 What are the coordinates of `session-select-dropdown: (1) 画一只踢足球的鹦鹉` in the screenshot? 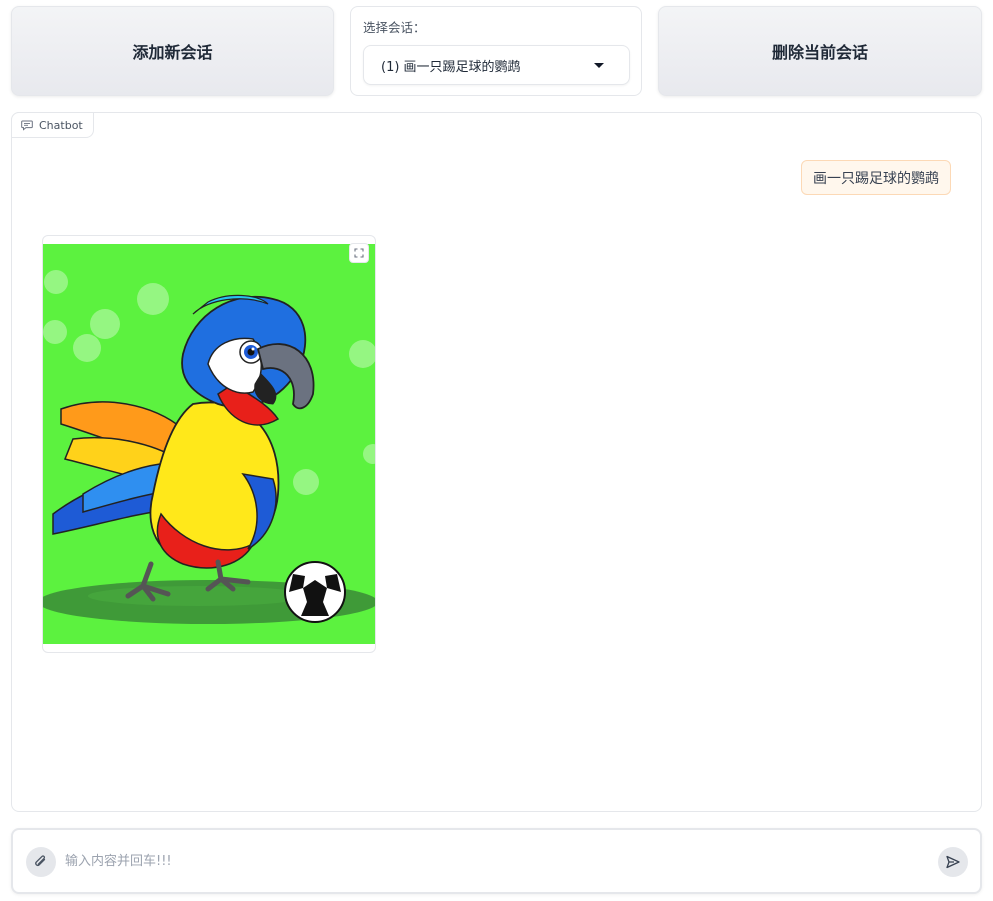 It's located at (496, 65).